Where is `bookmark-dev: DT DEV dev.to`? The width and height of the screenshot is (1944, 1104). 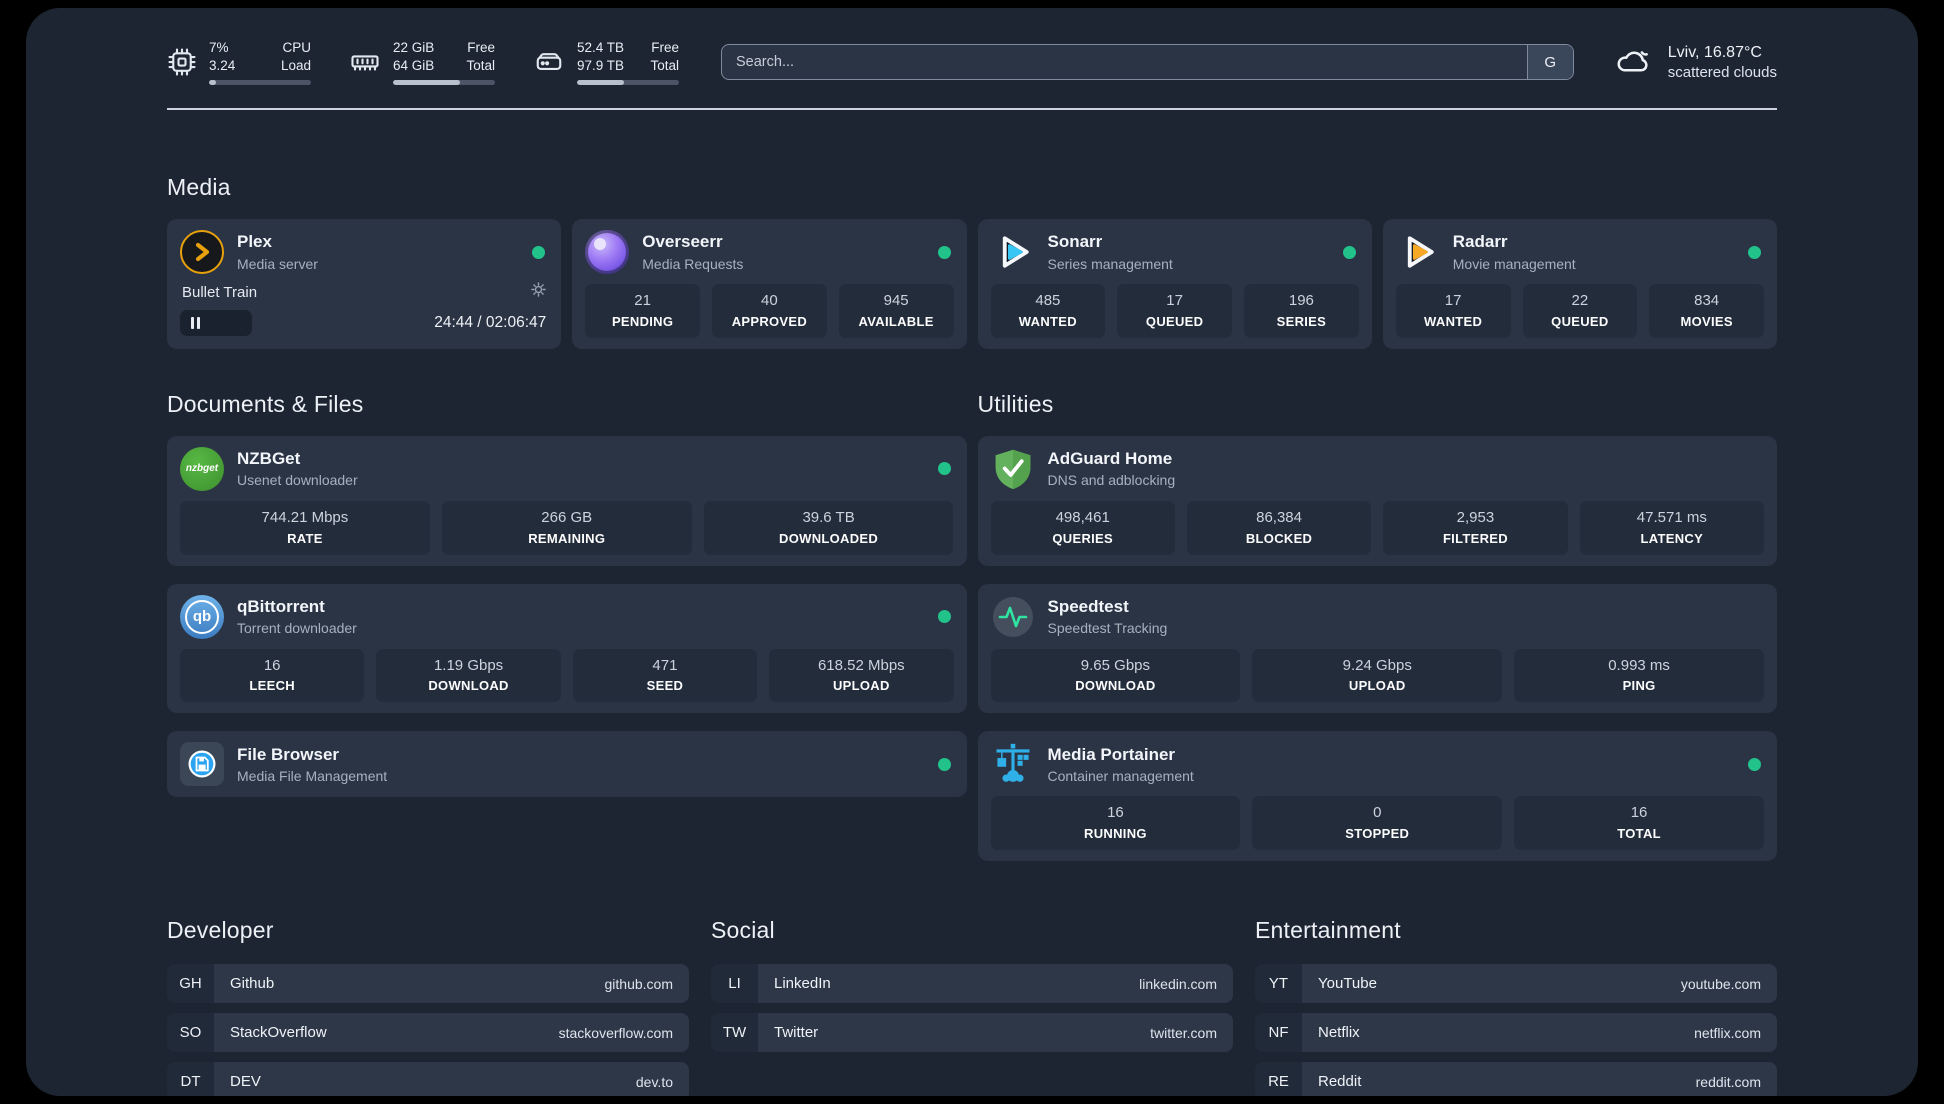 bookmark-dev: DT DEV dev.to is located at coordinates (428, 1079).